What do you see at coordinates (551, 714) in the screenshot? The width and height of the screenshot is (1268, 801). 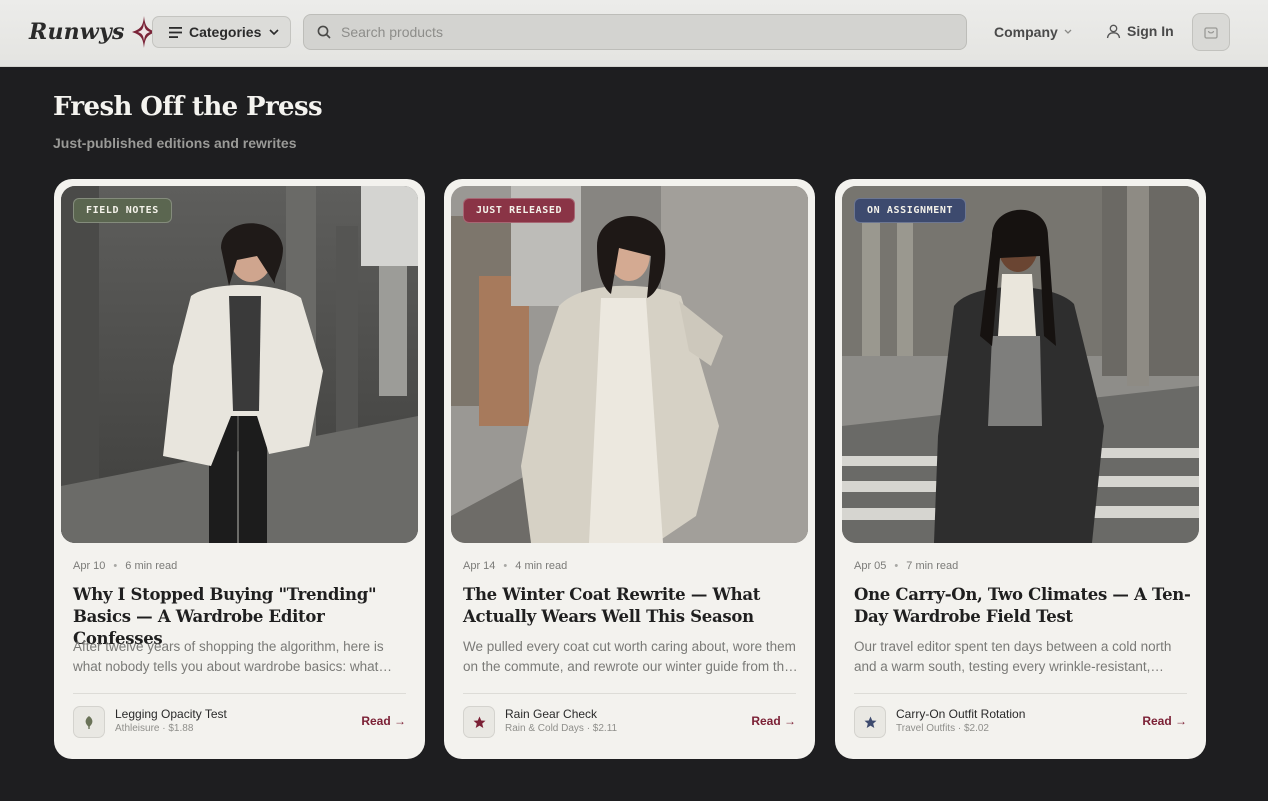 I see `product-name: Rain Gear Check` at bounding box center [551, 714].